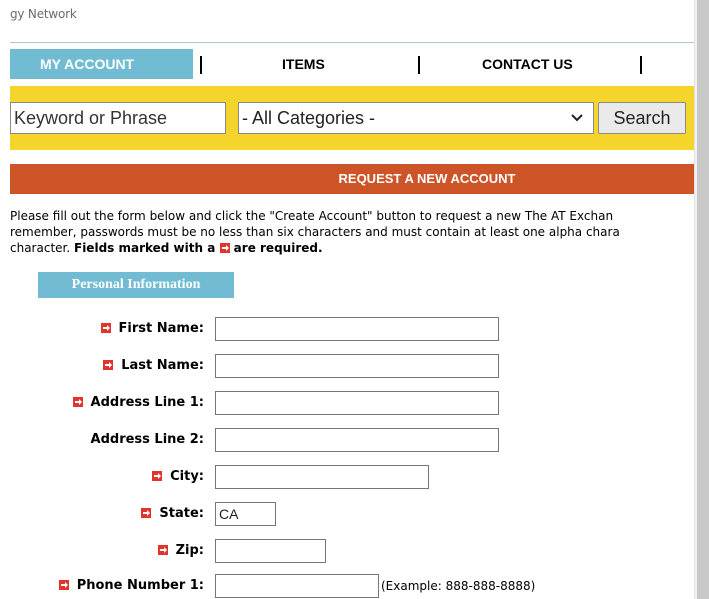 The height and width of the screenshot is (599, 709). What do you see at coordinates (703, 299) in the screenshot?
I see `scrollbar-thumb` at bounding box center [703, 299].